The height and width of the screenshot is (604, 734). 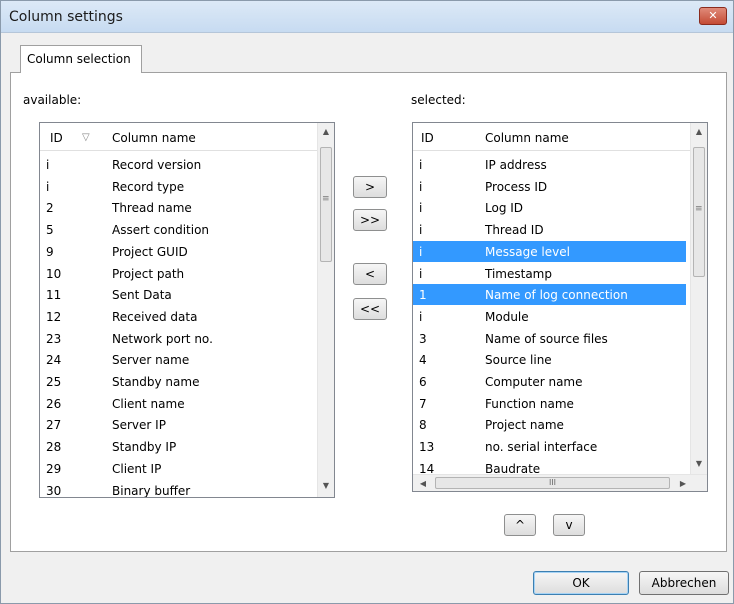 What do you see at coordinates (52, 100) in the screenshot?
I see `available-label: available:` at bounding box center [52, 100].